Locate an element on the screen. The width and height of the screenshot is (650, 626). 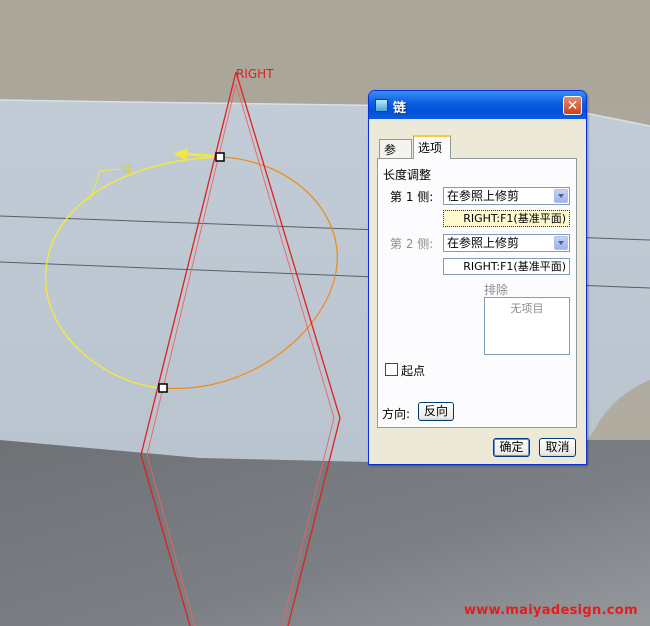
start-point-label: 起点 is located at coordinates (413, 371).